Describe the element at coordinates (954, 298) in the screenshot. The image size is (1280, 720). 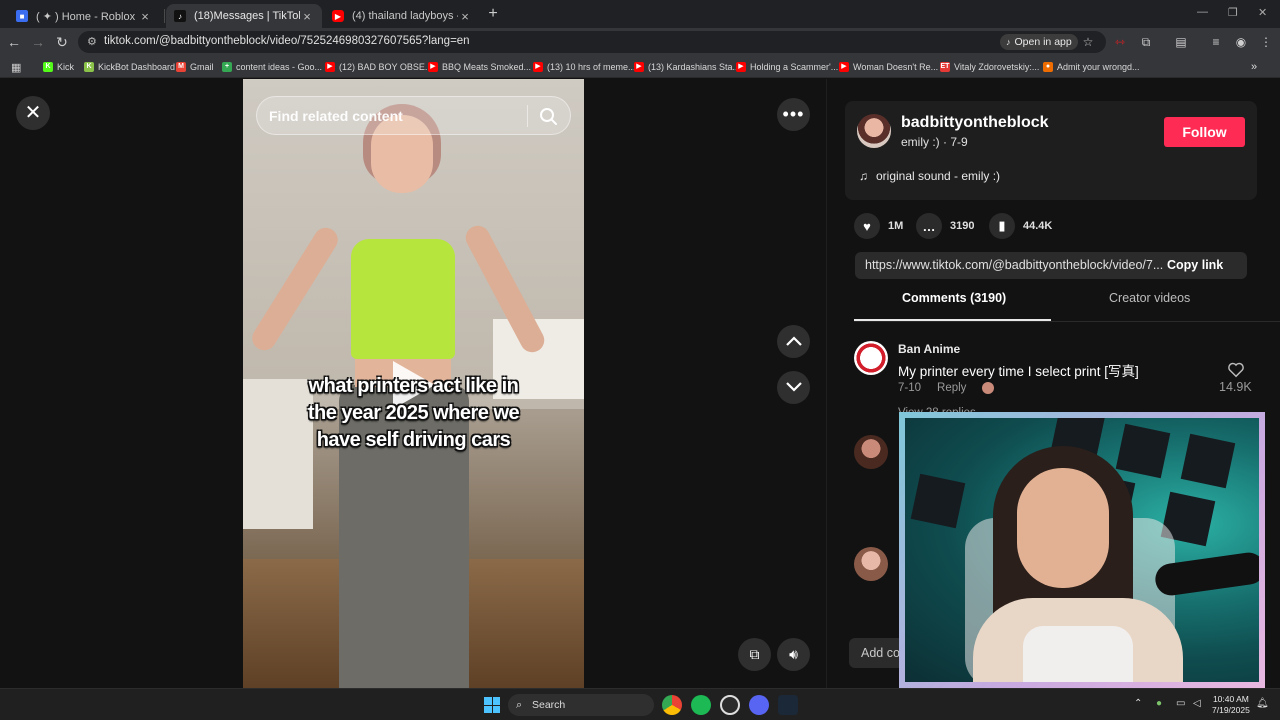
I see `tab-comments: Comments (3190)` at that location.